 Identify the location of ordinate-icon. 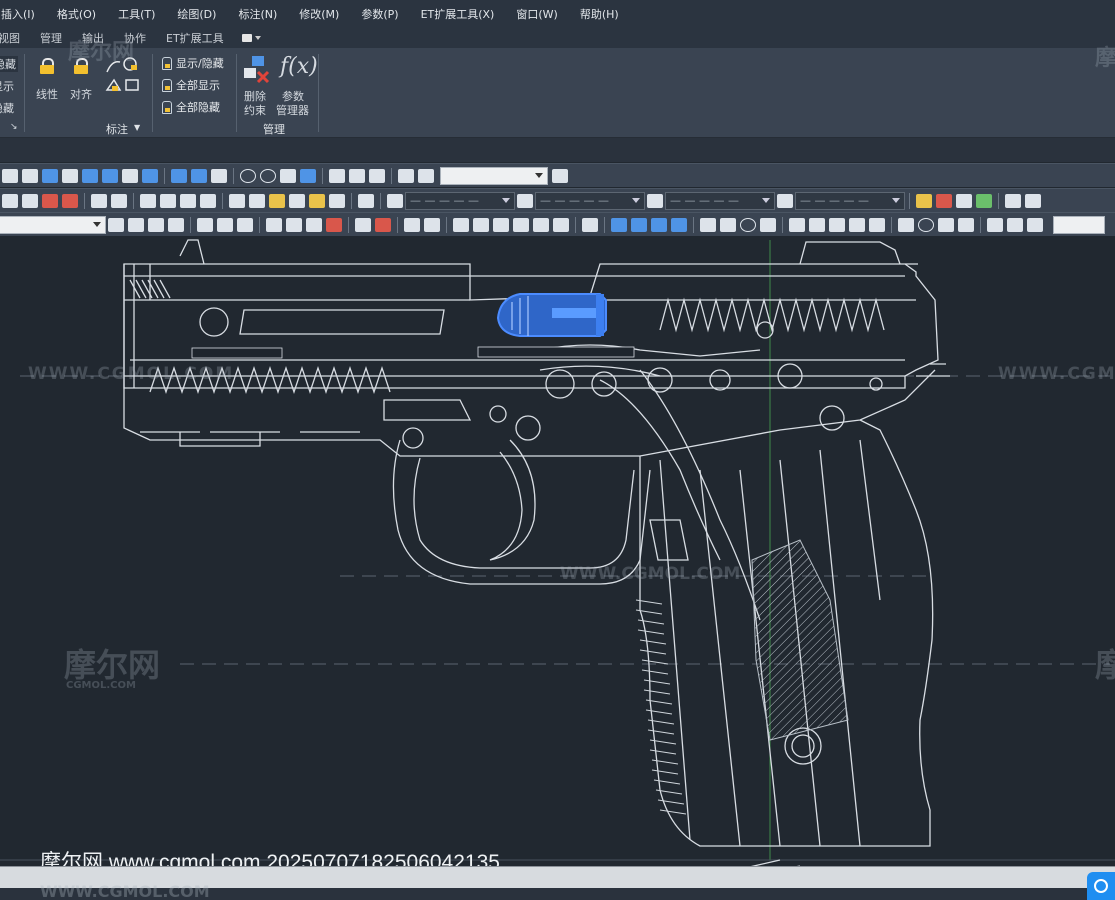
(679, 224).